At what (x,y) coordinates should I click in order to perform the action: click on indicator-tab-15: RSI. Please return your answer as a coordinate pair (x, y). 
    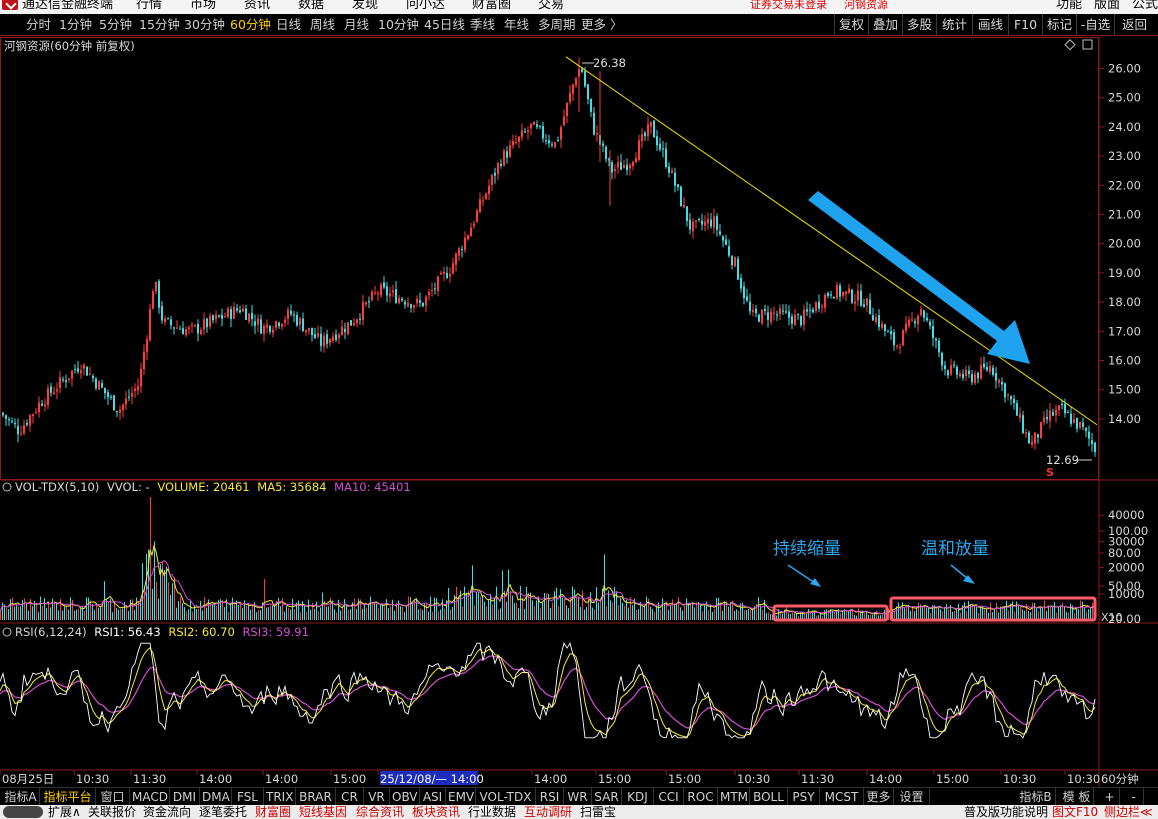
    Looking at the image, I should click on (550, 797).